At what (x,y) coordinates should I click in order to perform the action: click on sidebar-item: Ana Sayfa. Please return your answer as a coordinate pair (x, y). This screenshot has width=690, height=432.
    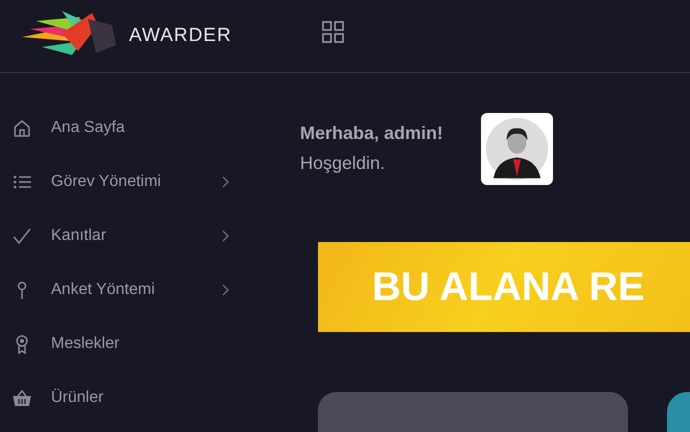
    Looking at the image, I should click on (115, 128).